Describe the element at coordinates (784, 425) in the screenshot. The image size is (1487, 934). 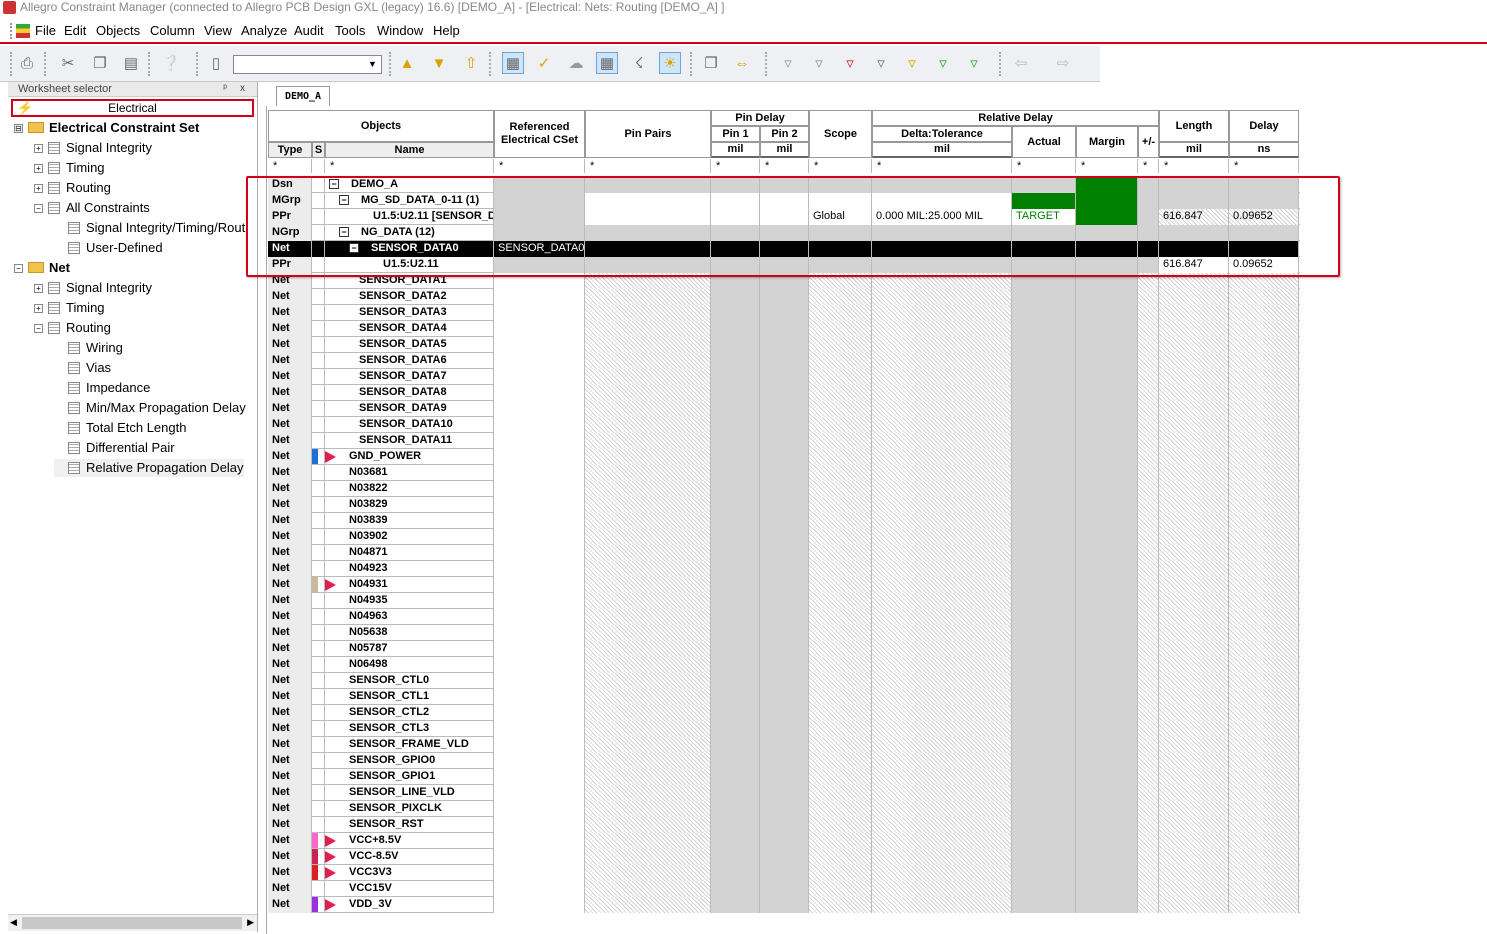
I see `table-row: Net SENSOR_DATA10` at that location.